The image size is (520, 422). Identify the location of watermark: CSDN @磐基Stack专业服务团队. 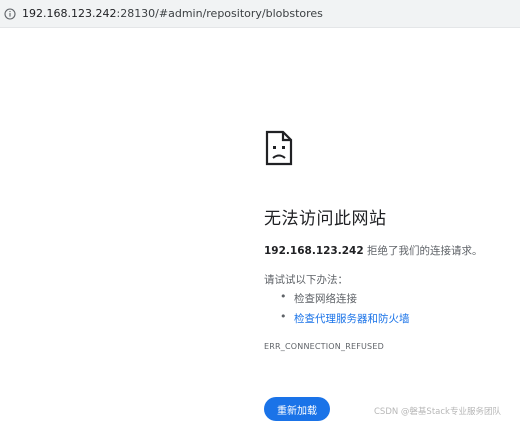
(437, 412).